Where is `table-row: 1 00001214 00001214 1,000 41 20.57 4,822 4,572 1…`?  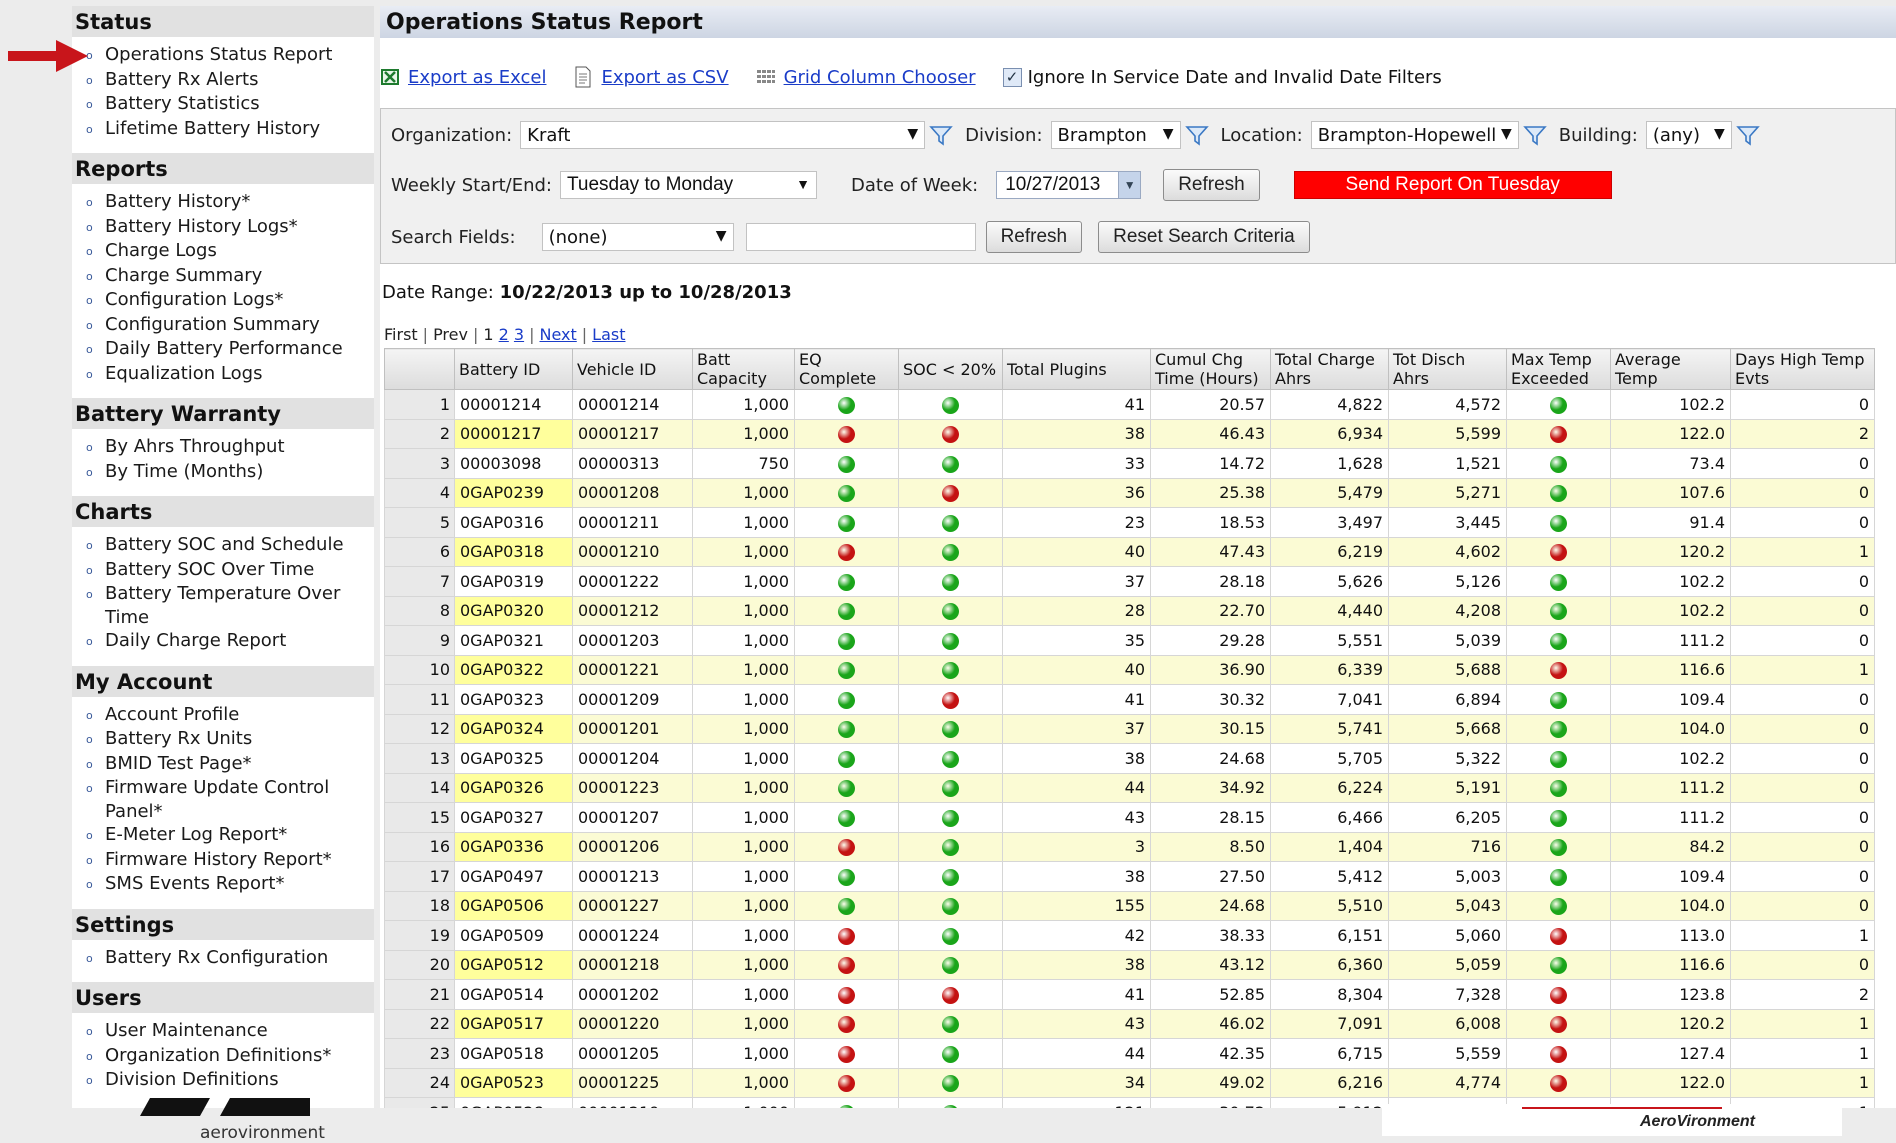 table-row: 1 00001214 00001214 1,000 41 20.57 4,822 4,572 1… is located at coordinates (1129, 404).